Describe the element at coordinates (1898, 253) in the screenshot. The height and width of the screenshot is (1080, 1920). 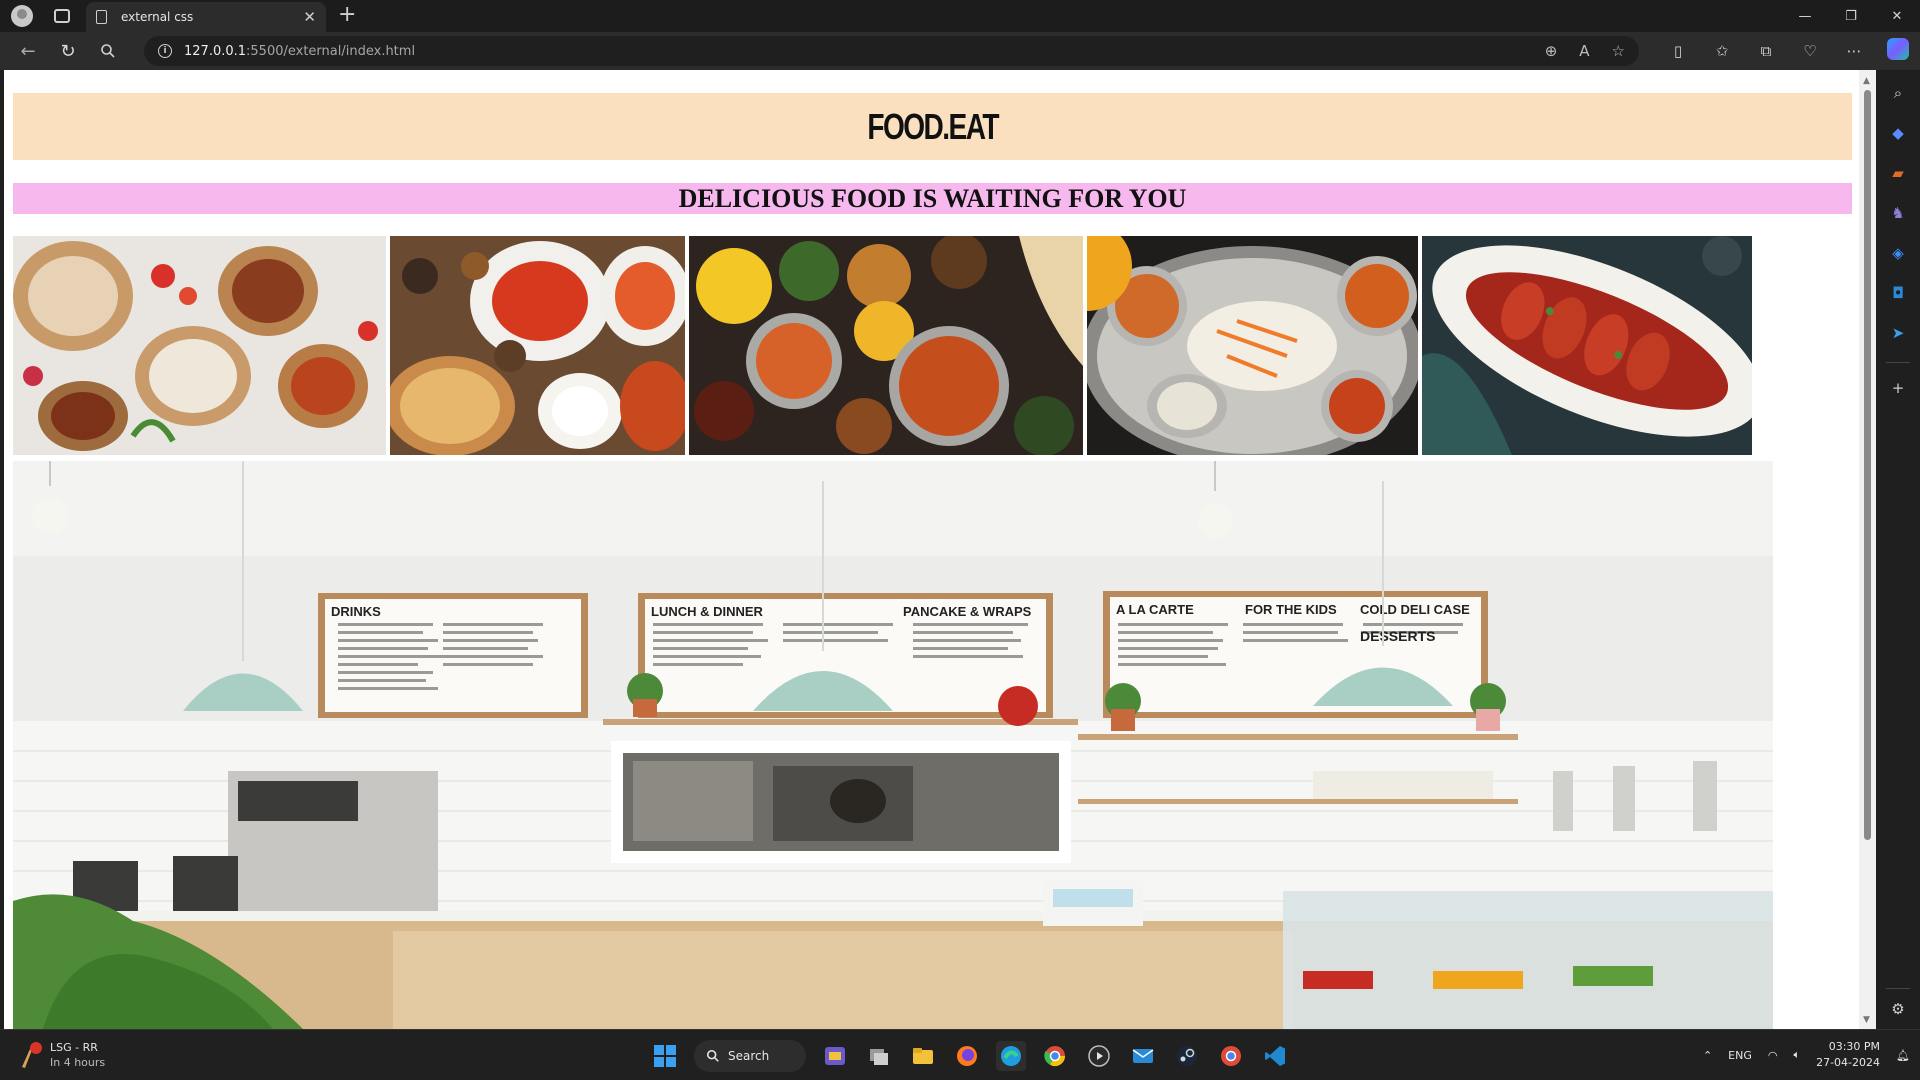
I see `sidebar-copilot-app-icon: ◈` at that location.